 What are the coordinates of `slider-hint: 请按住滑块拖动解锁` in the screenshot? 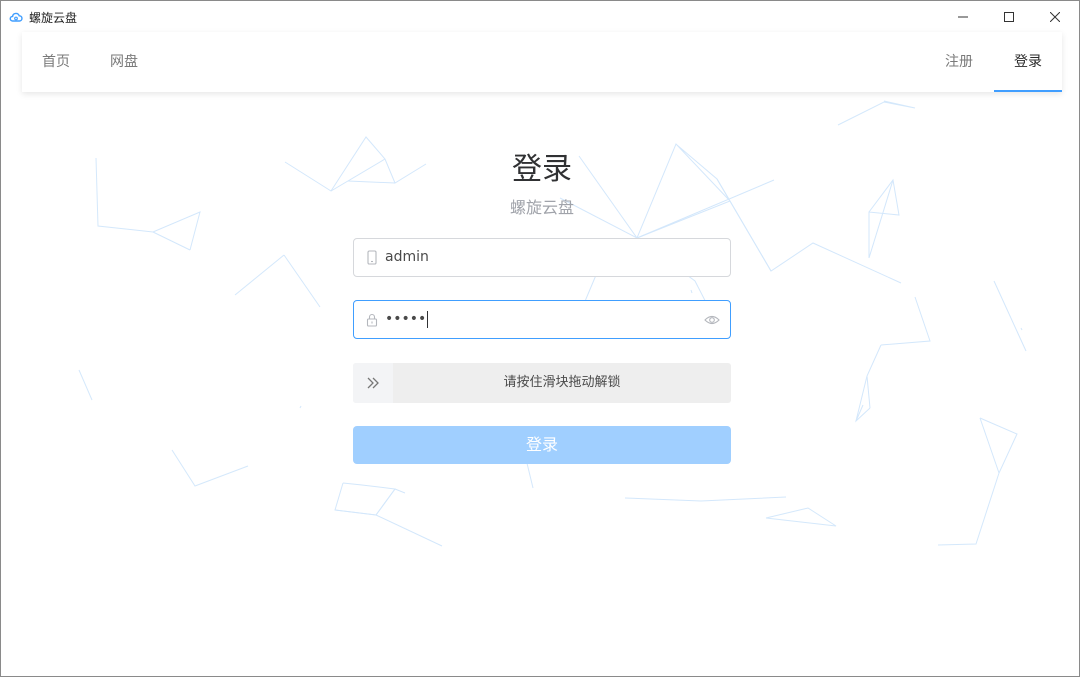 It's located at (562, 382).